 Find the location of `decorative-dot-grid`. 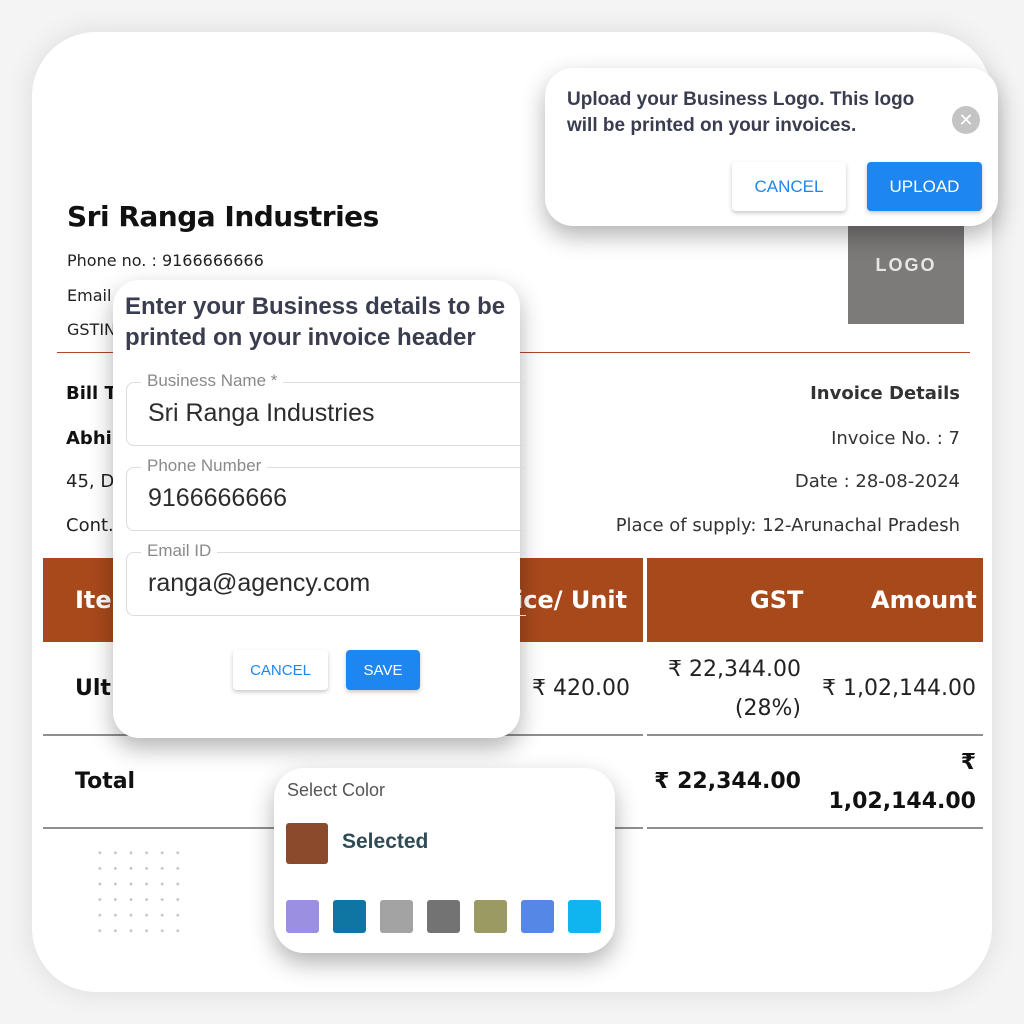

decorative-dot-grid is located at coordinates (137, 895).